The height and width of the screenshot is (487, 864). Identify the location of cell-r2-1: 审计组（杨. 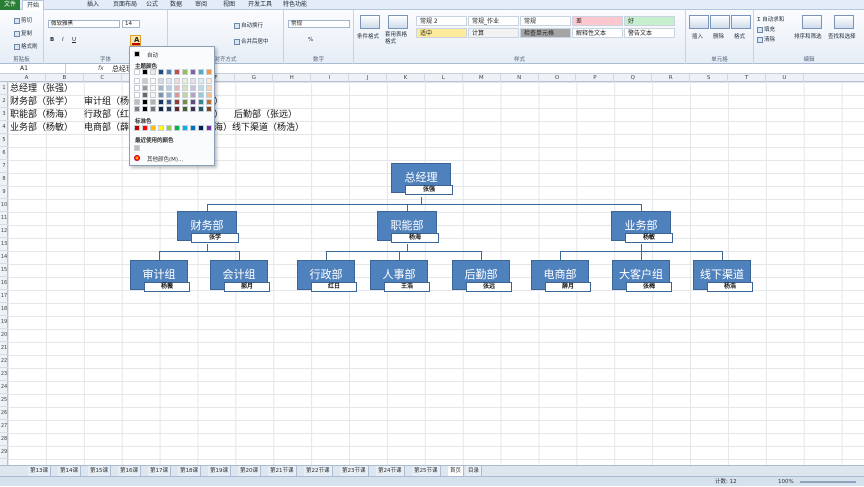
(106, 102).